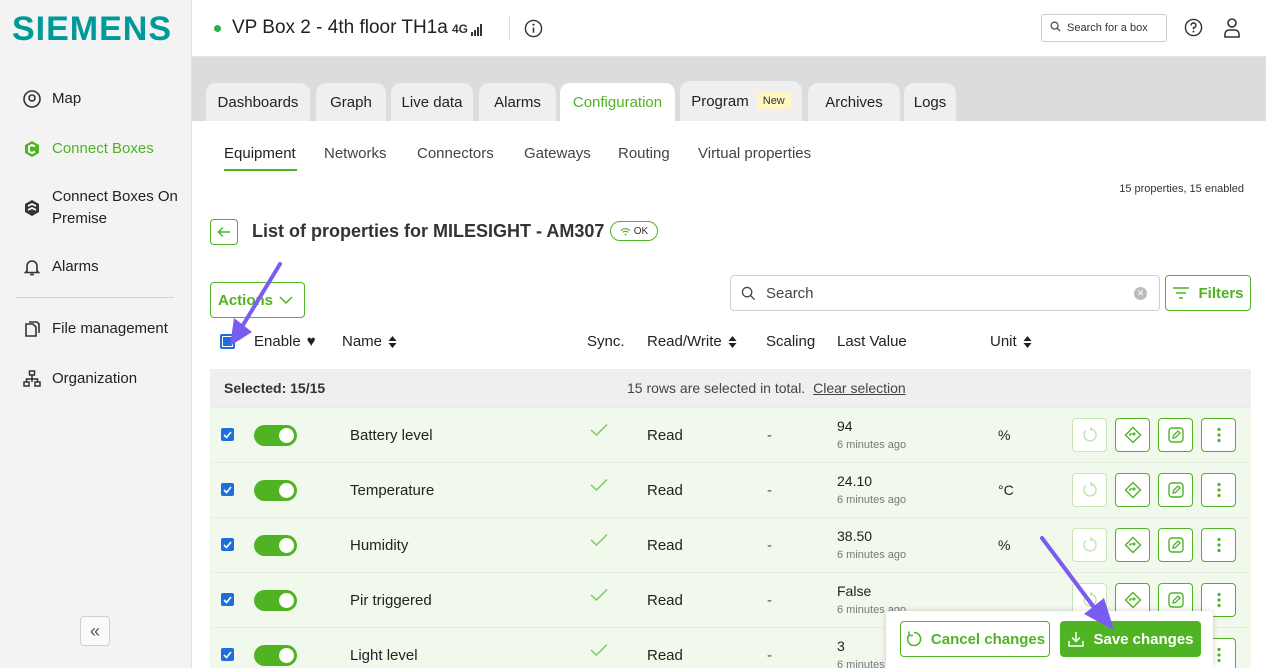 This screenshot has width=1266, height=668. What do you see at coordinates (754, 153) in the screenshot?
I see `subtab-virtual-properties: Virtual properties` at bounding box center [754, 153].